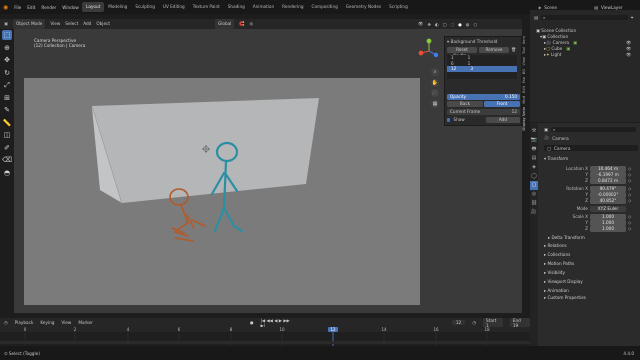  What do you see at coordinates (536, 17) in the screenshot?
I see `display-mode-icon: ▤` at bounding box center [536, 17].